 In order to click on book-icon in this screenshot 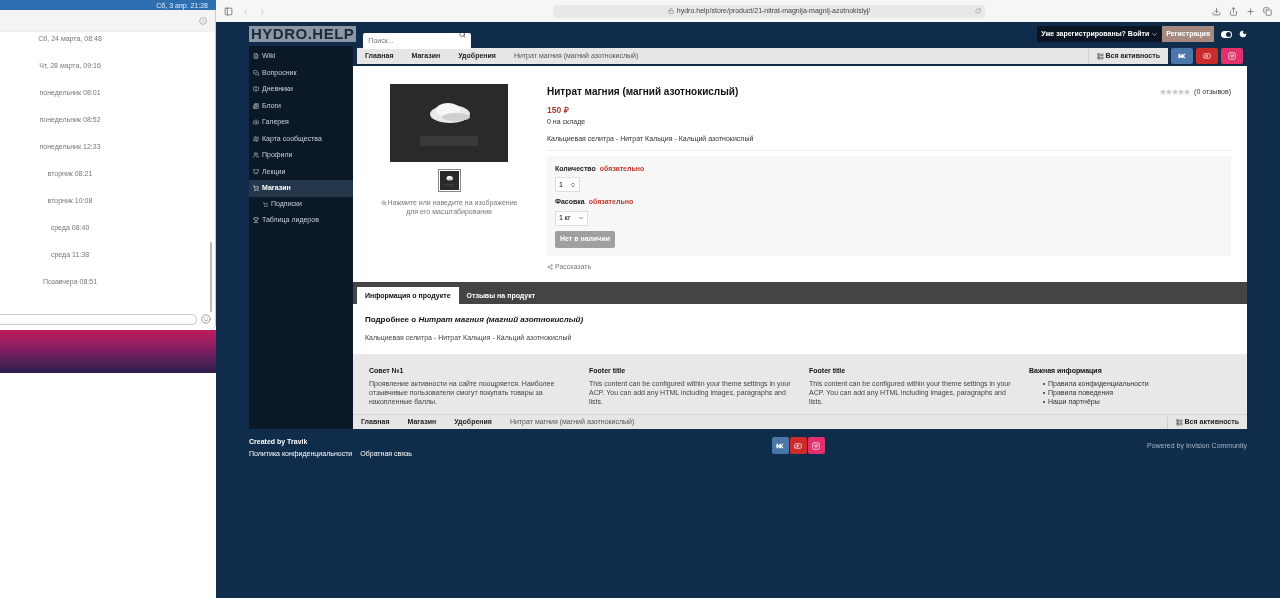, I will do `click(256, 89)`.